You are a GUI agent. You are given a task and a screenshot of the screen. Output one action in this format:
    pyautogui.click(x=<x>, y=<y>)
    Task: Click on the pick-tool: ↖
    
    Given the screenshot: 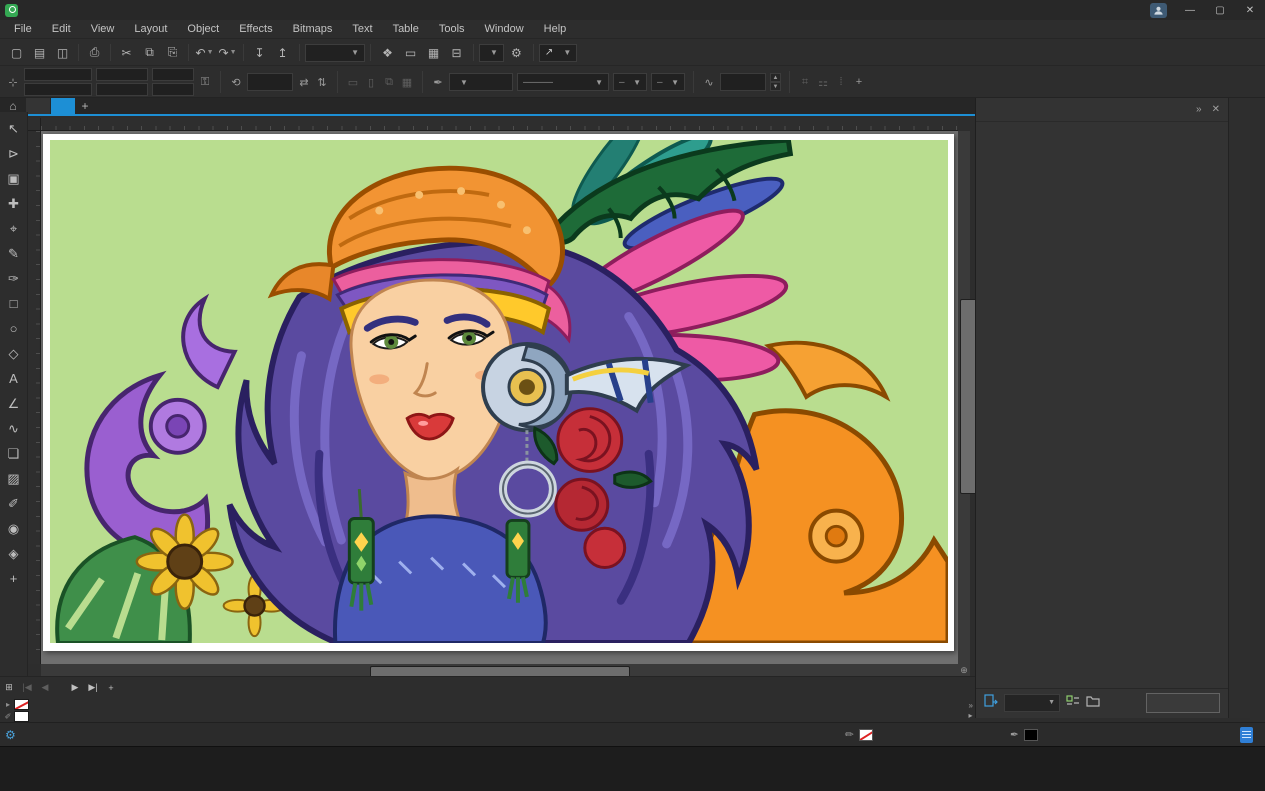 What is the action you would take?
    pyautogui.click(x=14, y=128)
    